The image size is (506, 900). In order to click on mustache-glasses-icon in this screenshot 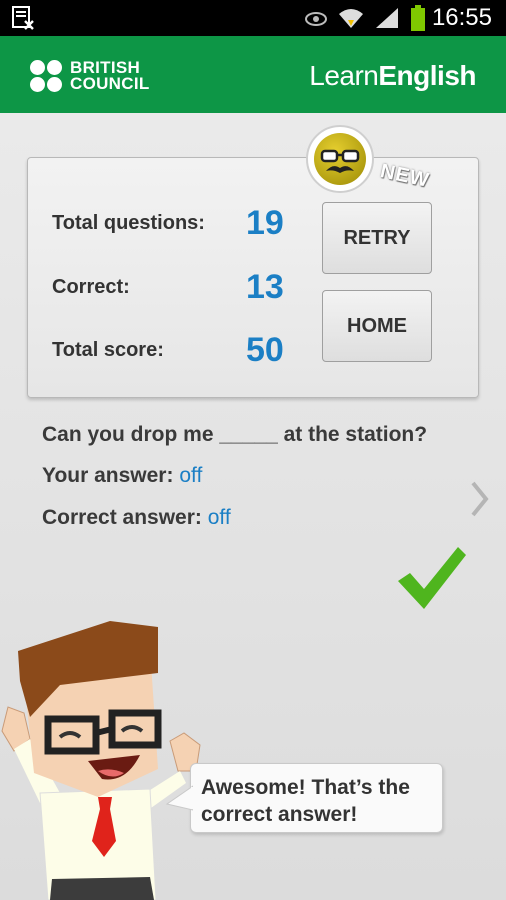, I will do `click(340, 159)`.